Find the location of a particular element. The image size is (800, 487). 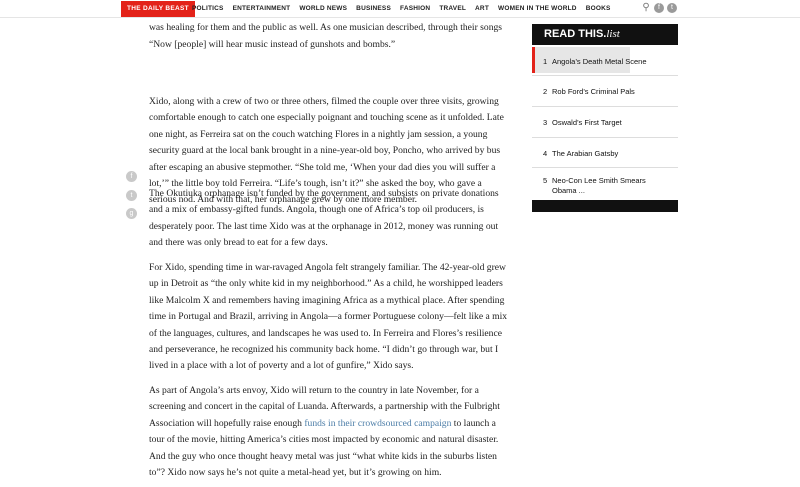

nav-travel: TRAVEL is located at coordinates (452, 8).